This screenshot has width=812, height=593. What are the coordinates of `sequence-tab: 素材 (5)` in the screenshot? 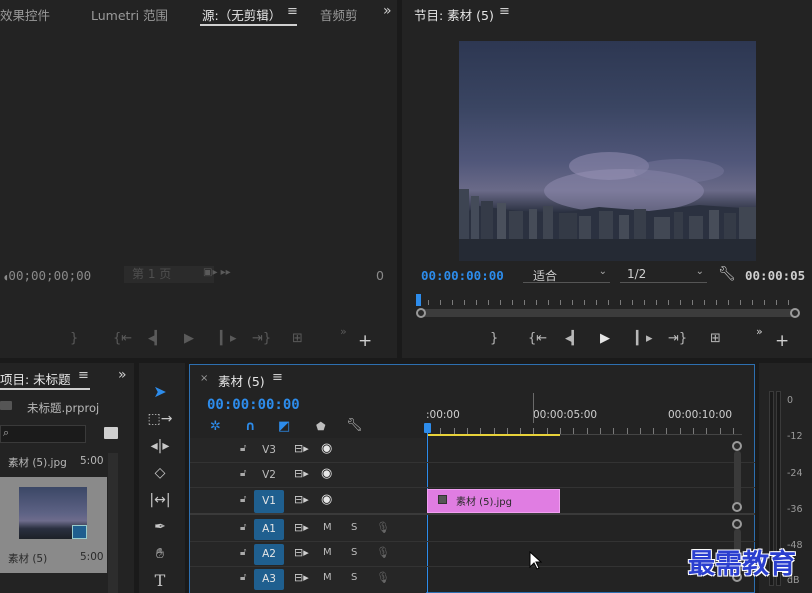 It's located at (241, 380).